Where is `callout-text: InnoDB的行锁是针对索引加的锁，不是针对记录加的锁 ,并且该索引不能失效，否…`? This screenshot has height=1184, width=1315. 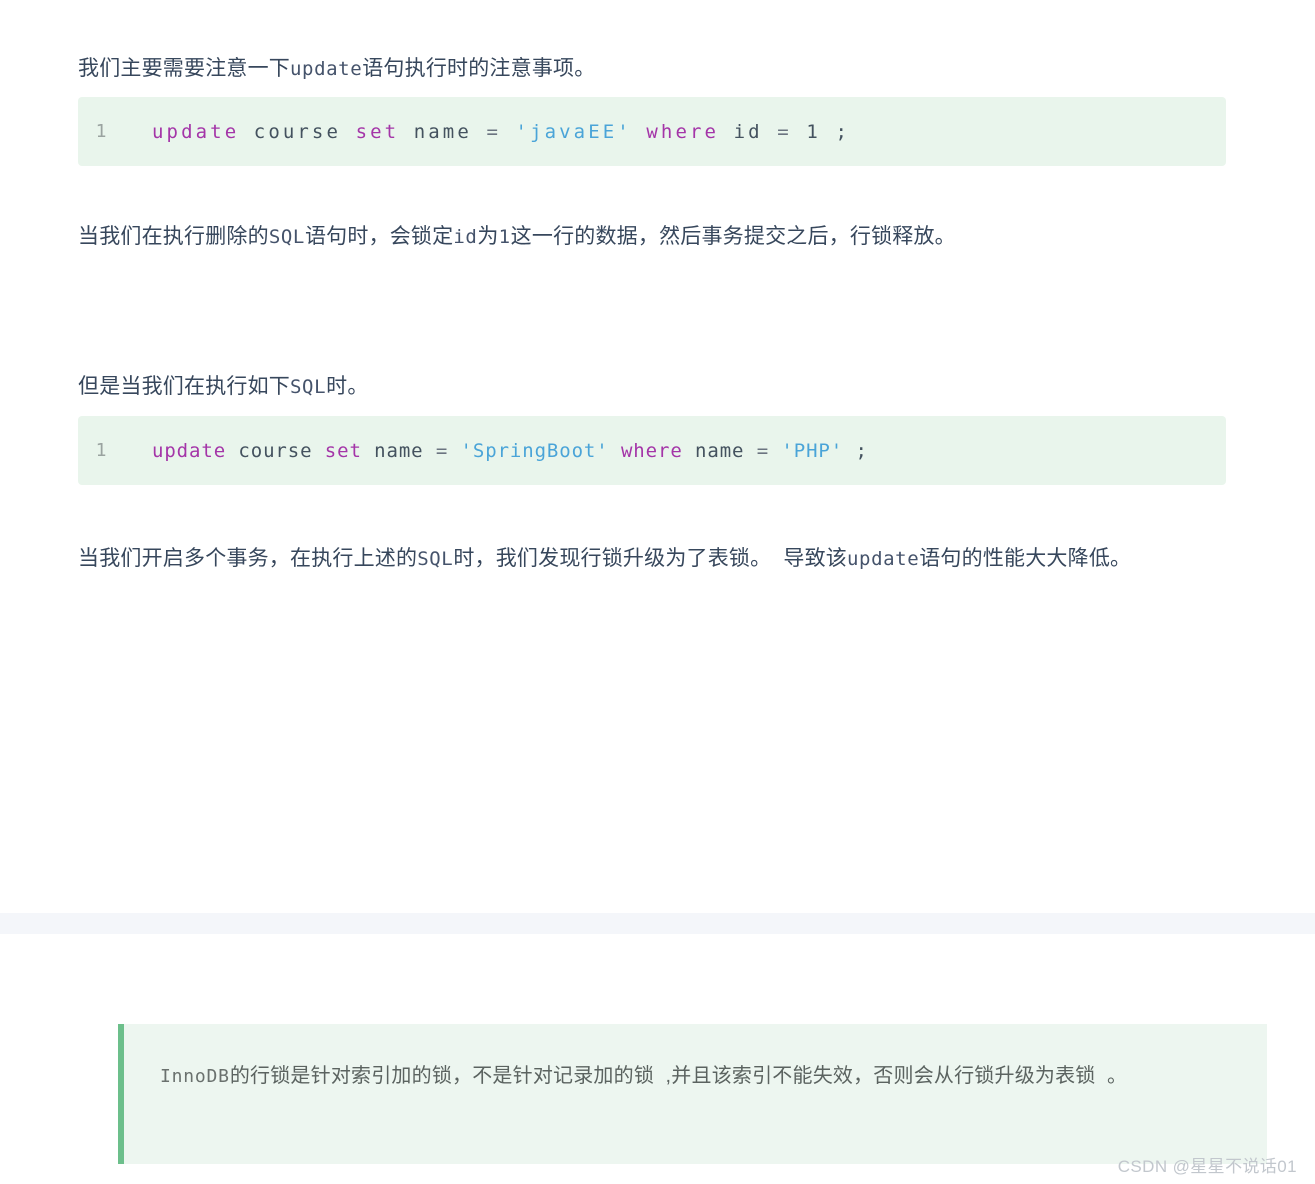
callout-text: InnoDB的行锁是针对索引加的锁，不是针对记录加的锁 ,并且该索引不能失效，否… is located at coordinates (697, 1076).